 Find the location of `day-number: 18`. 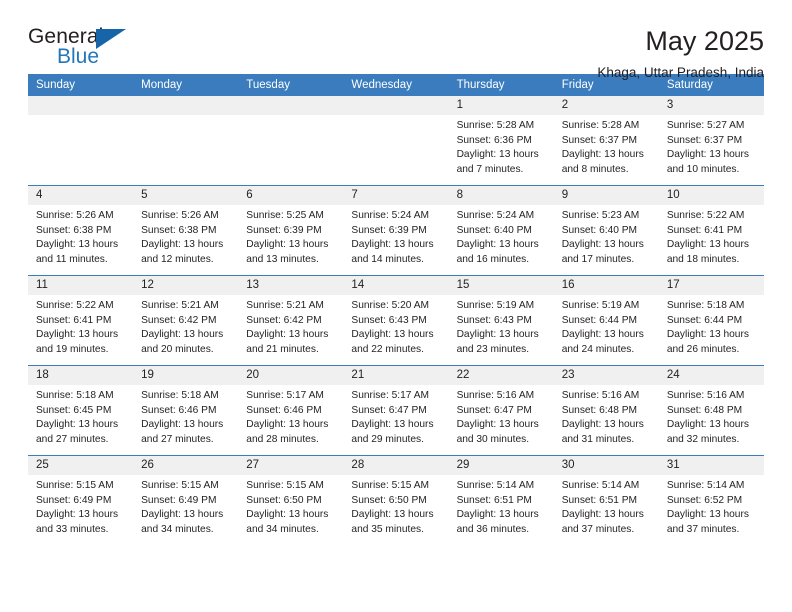

day-number: 18 is located at coordinates (81, 375).